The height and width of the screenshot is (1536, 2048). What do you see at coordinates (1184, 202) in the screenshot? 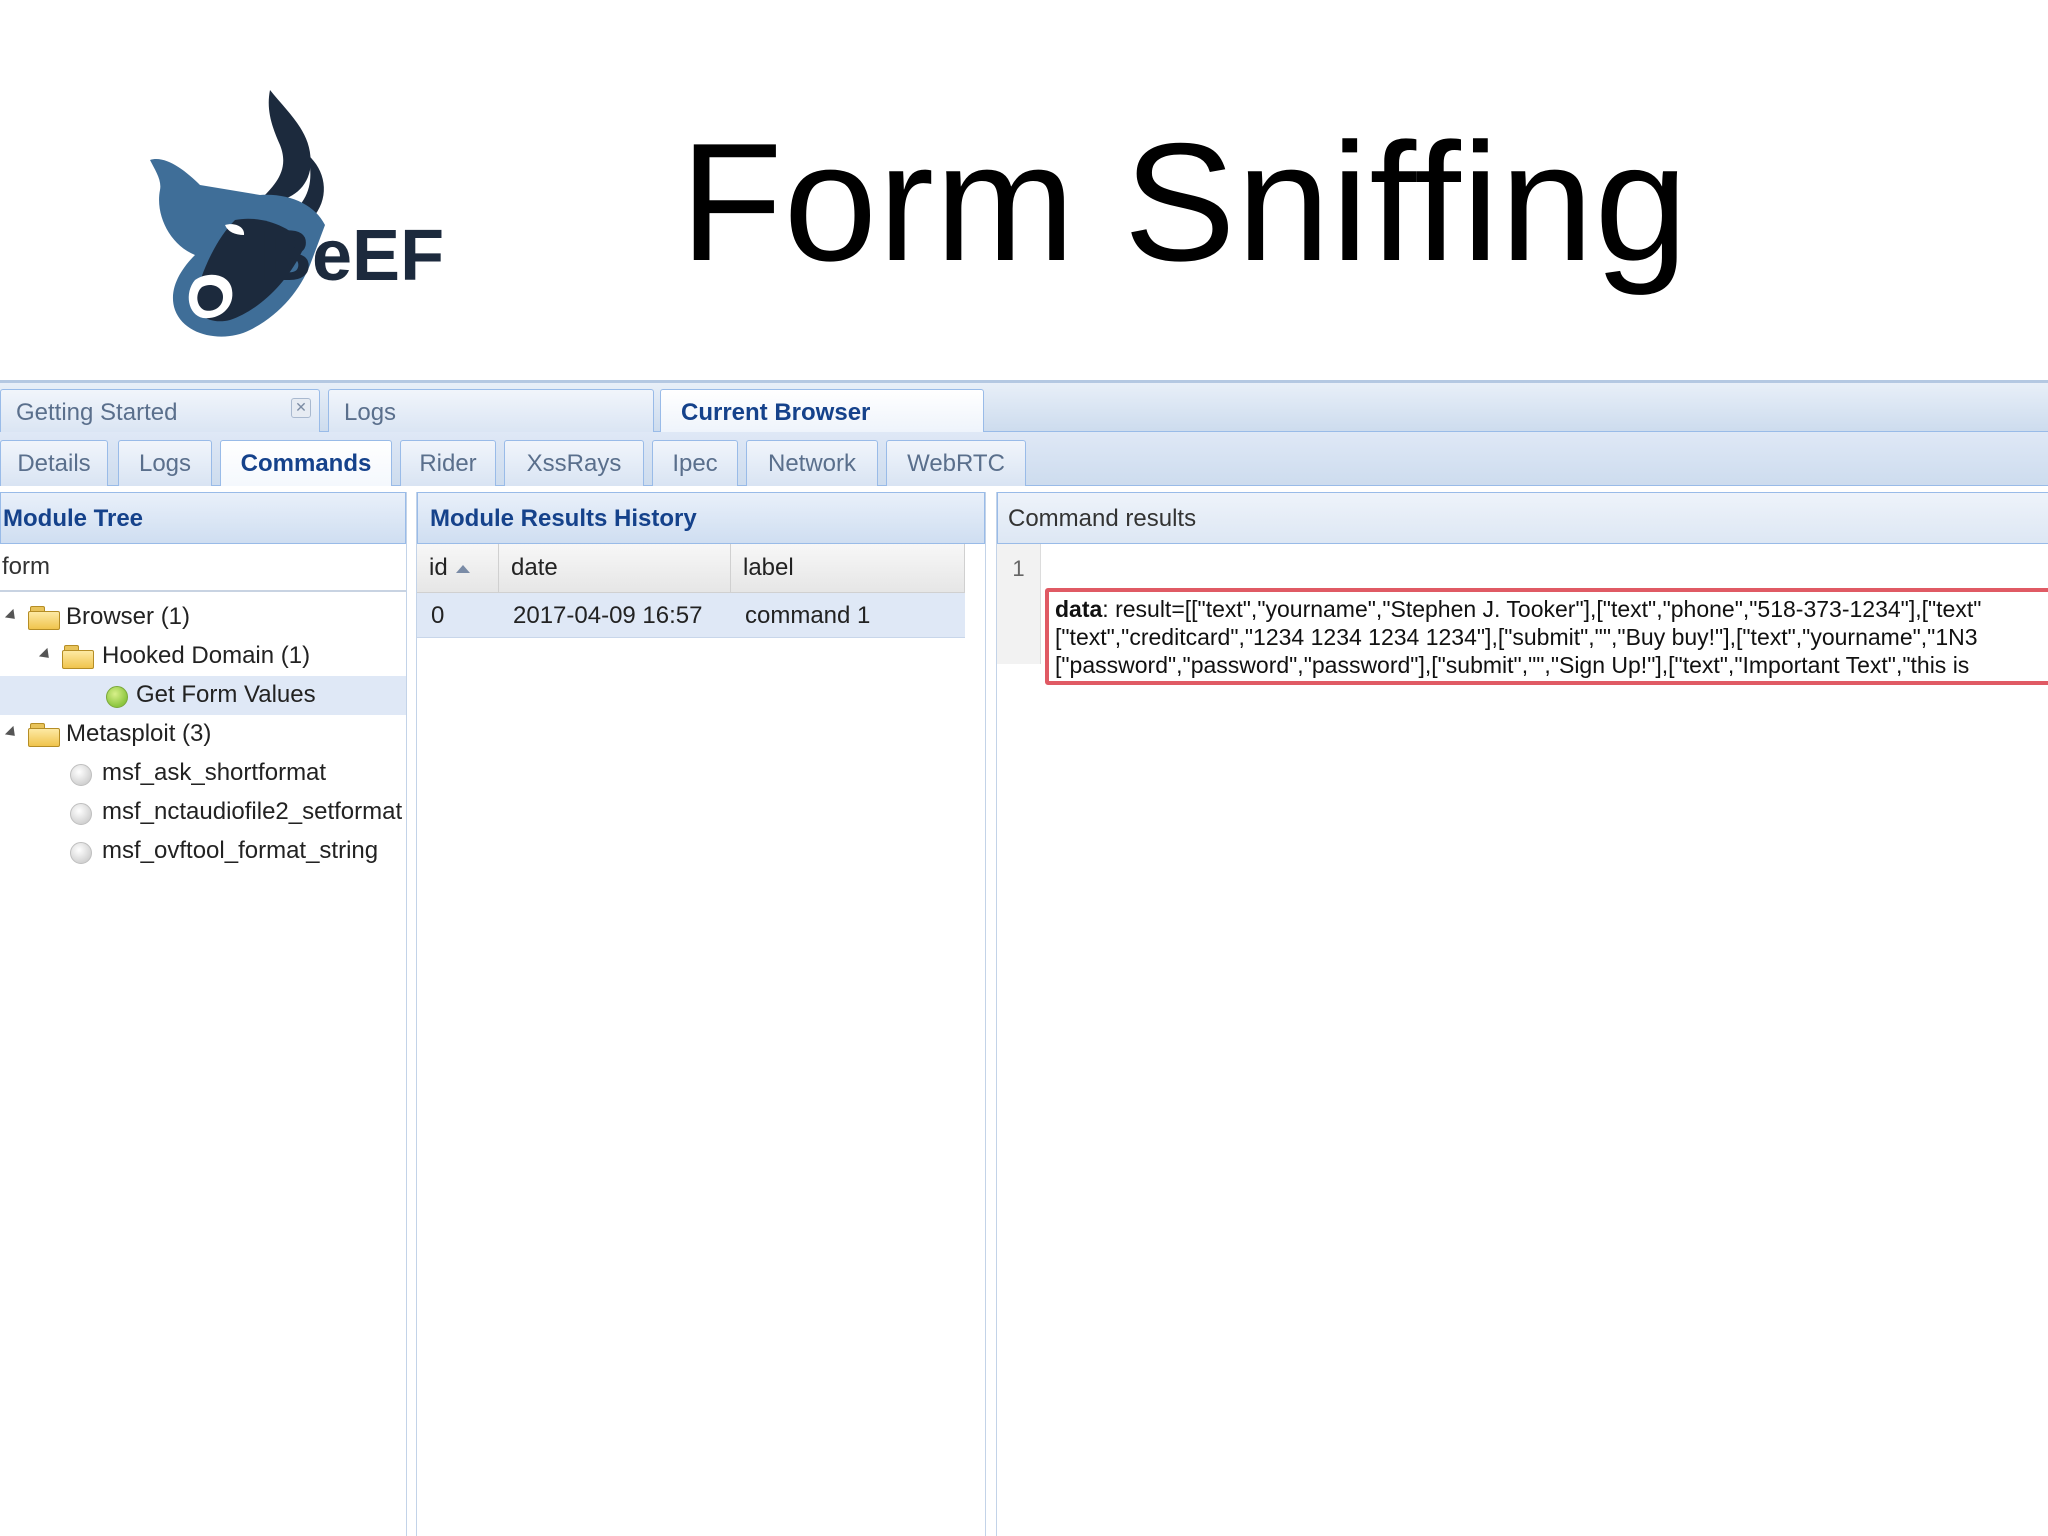
I see `slide-title: Form Sniffing` at bounding box center [1184, 202].